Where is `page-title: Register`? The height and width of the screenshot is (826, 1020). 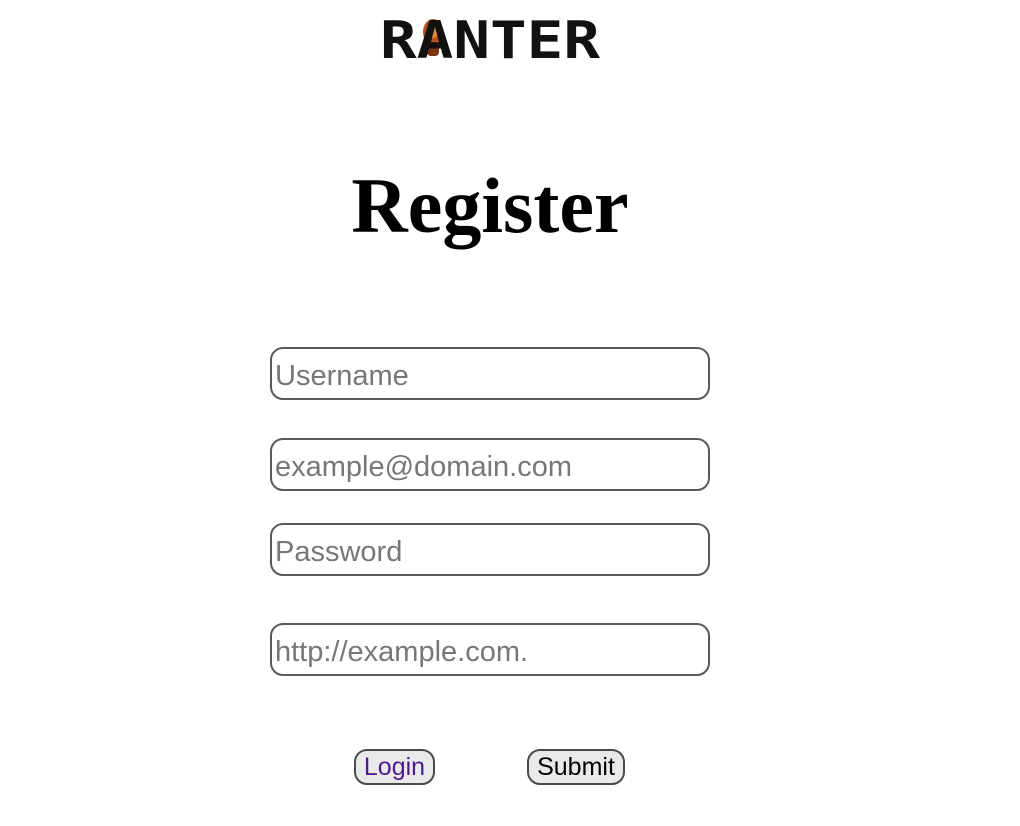 page-title: Register is located at coordinates (490, 205).